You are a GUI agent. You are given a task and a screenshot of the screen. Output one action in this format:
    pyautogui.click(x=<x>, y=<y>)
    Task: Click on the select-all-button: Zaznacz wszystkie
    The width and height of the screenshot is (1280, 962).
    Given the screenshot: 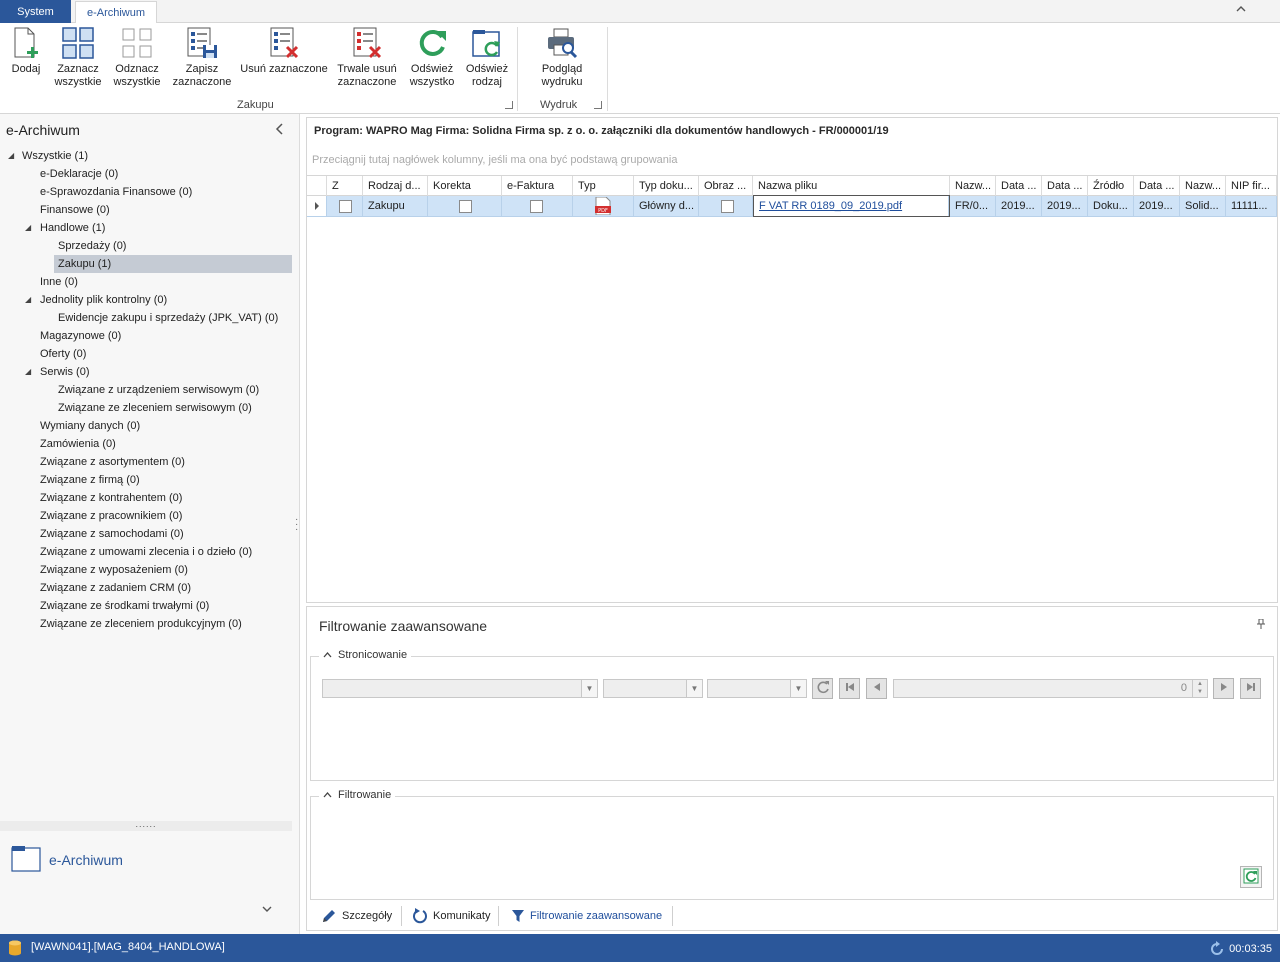 What is the action you would take?
    pyautogui.click(x=78, y=59)
    